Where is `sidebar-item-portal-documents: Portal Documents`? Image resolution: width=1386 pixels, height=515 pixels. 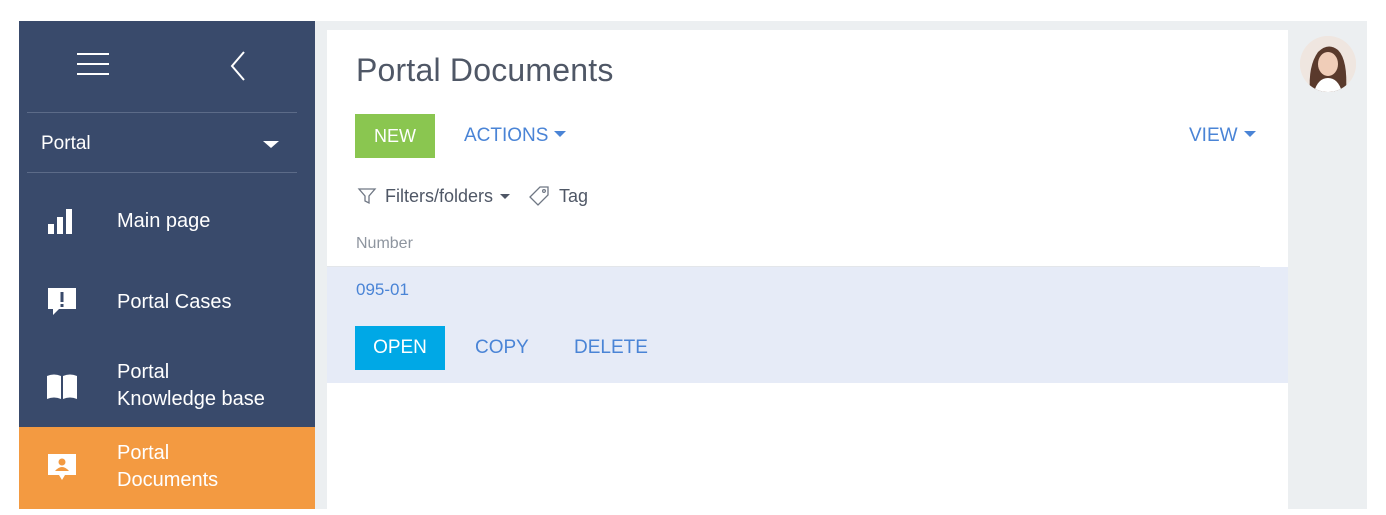
sidebar-item-portal-documents: Portal Documents is located at coordinates (167, 468).